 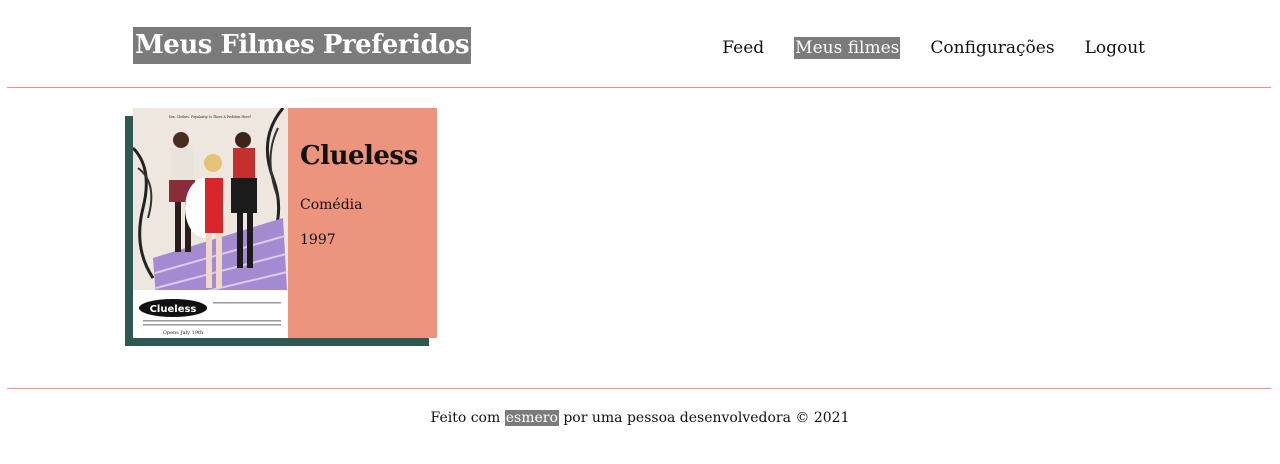 What do you see at coordinates (302, 45) in the screenshot?
I see `site-title: Meus Filmes Preferidos` at bounding box center [302, 45].